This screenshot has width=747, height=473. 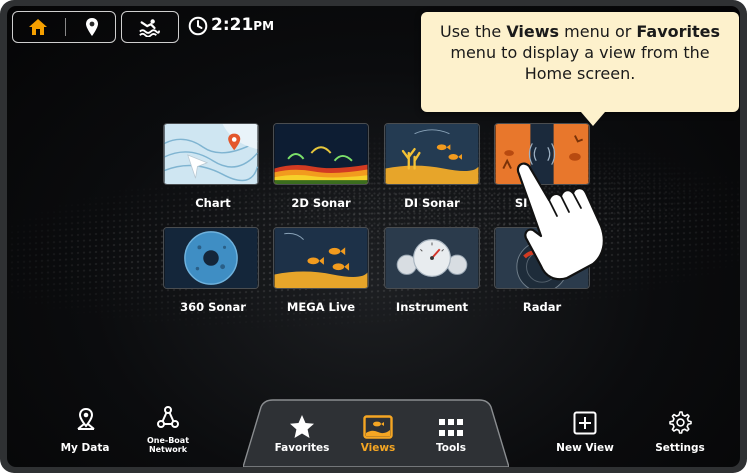 I want to click on mega-live-thumbnail-icon, so click(x=321, y=258).